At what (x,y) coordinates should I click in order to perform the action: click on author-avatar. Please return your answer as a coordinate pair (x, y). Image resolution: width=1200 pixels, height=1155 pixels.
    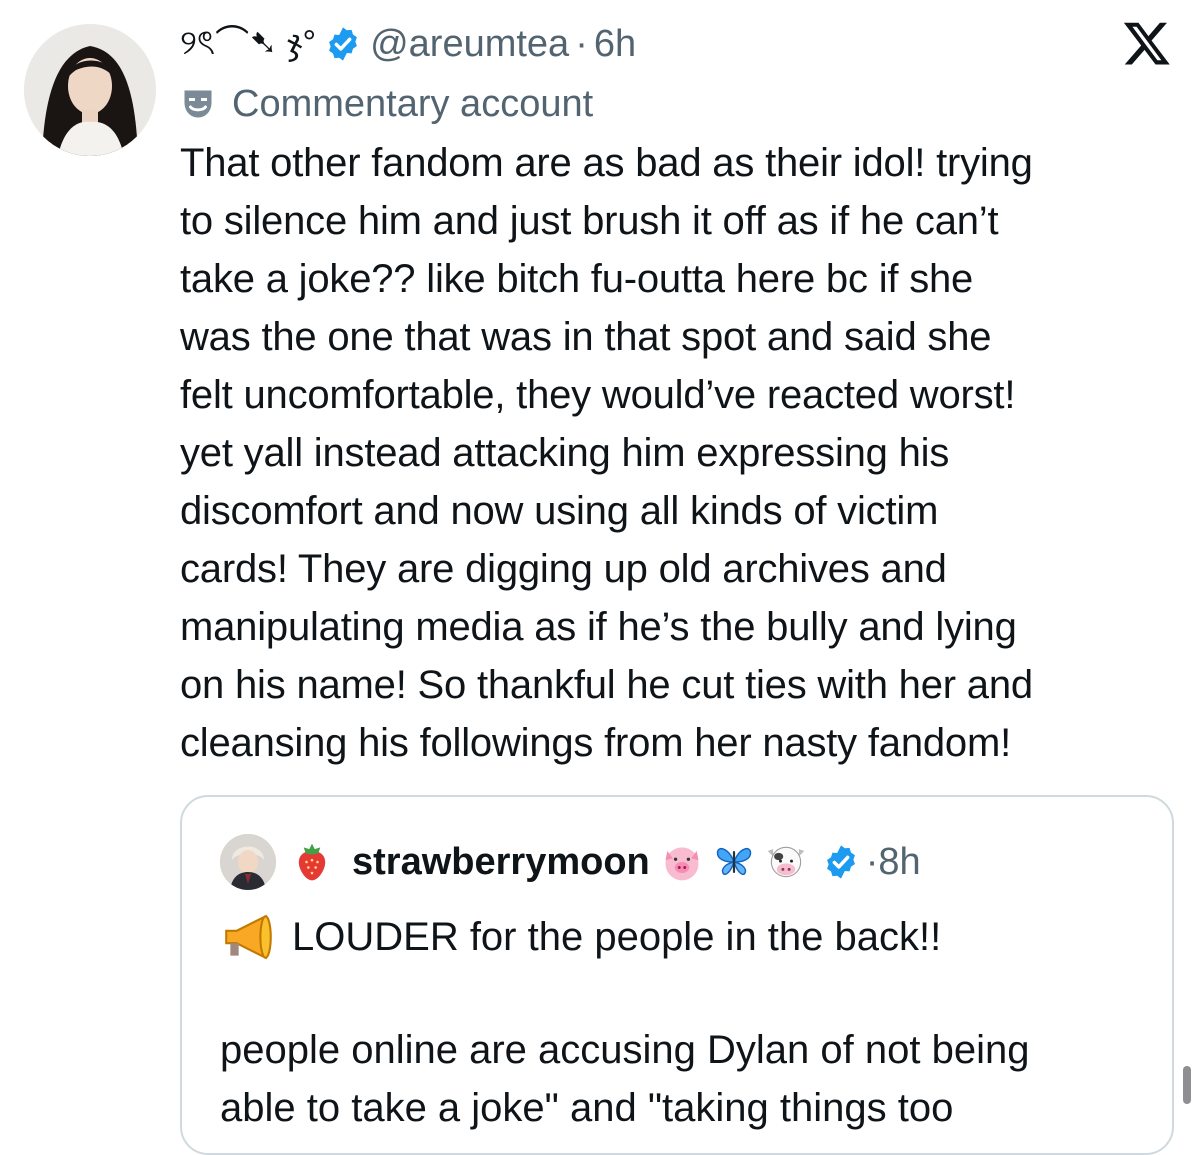
    Looking at the image, I should click on (90, 90).